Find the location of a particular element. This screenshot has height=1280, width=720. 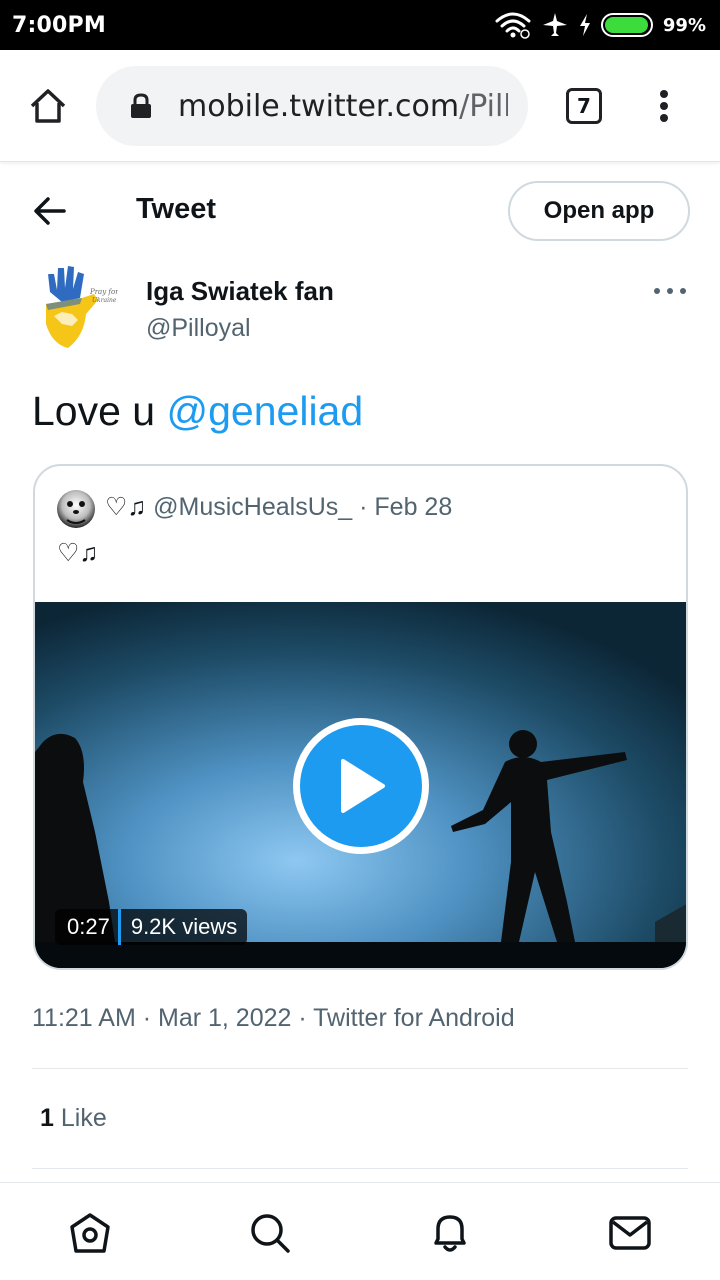

browser-toolbar: mobile.twitter.com/Pilloyal 7 is located at coordinates (360, 106).